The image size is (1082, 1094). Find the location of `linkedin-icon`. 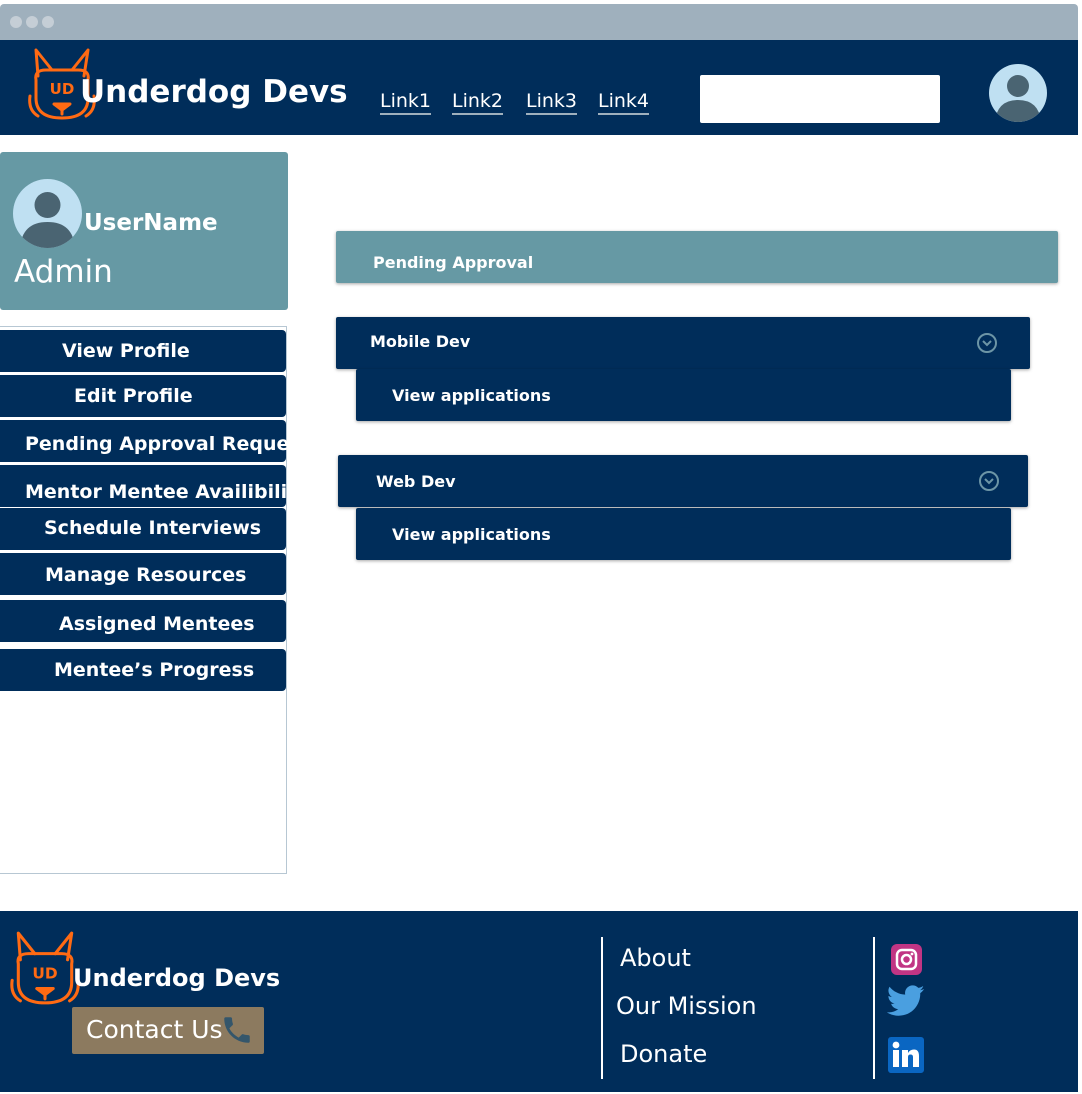

linkedin-icon is located at coordinates (906, 1055).